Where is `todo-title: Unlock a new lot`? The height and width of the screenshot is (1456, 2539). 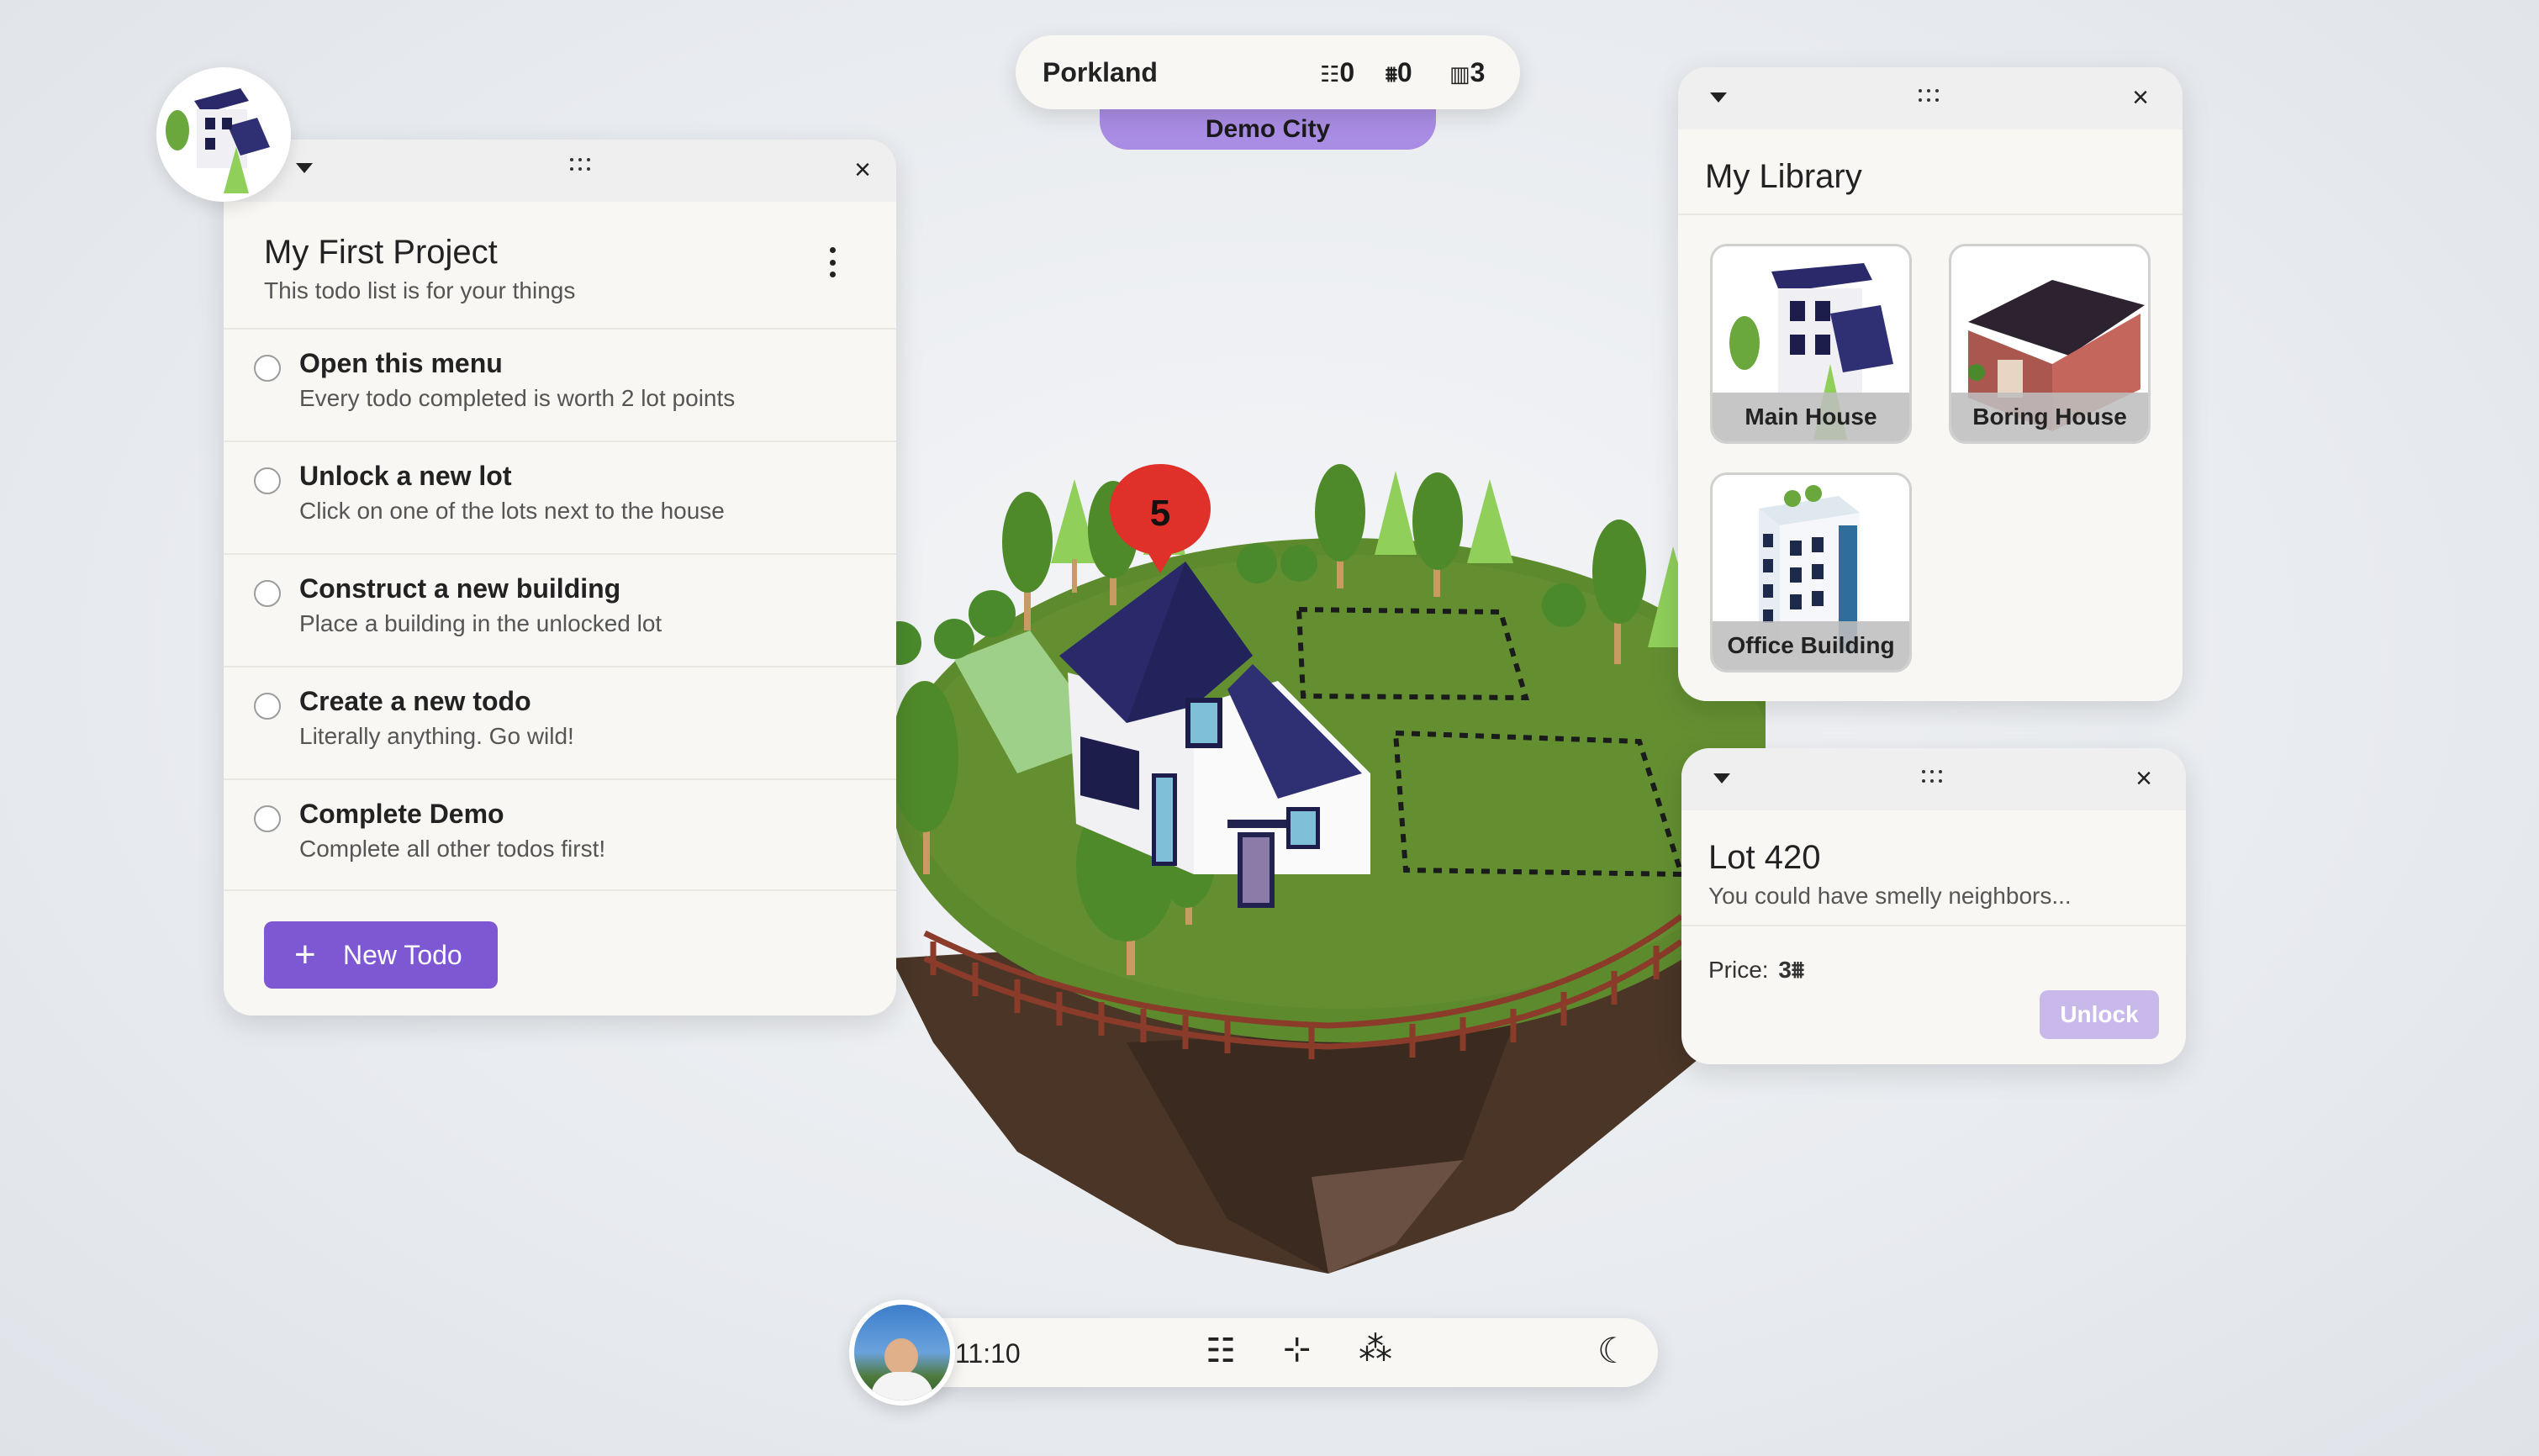
todo-title: Unlock a new lot is located at coordinates (405, 476).